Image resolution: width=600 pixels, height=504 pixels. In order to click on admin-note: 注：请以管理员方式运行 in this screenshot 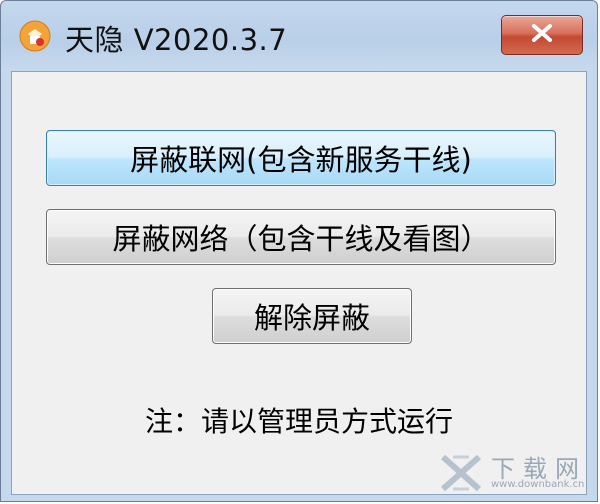, I will do `click(298, 421)`.